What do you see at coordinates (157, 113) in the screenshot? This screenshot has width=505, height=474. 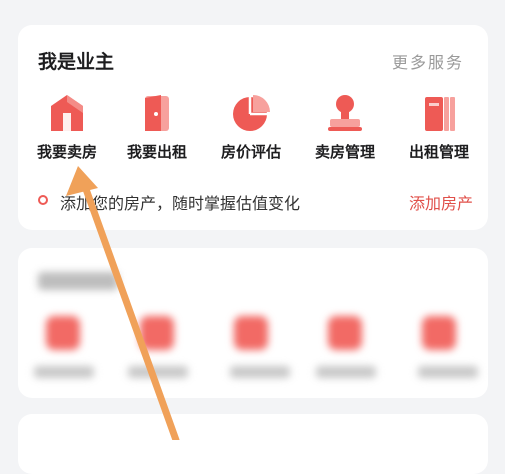 I see `door-icon` at bounding box center [157, 113].